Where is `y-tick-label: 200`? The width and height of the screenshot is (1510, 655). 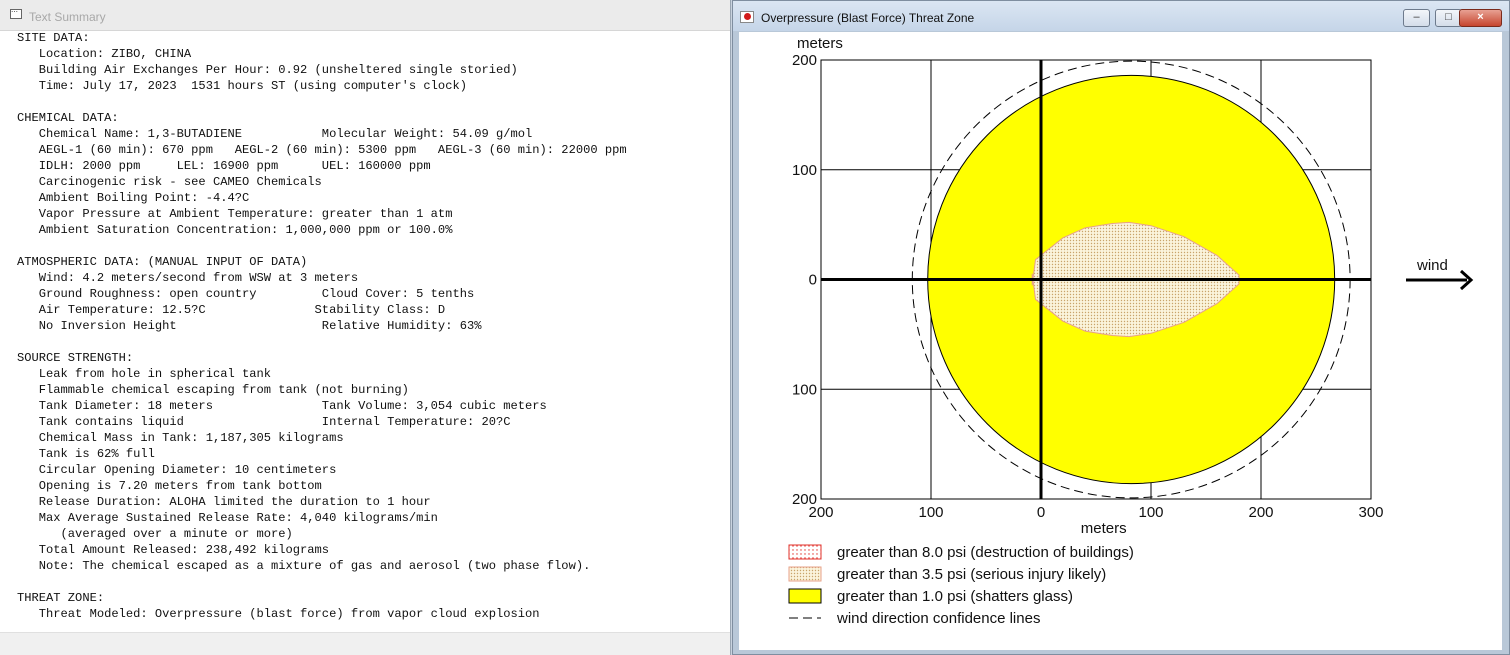
y-tick-label: 200 is located at coordinates (804, 60).